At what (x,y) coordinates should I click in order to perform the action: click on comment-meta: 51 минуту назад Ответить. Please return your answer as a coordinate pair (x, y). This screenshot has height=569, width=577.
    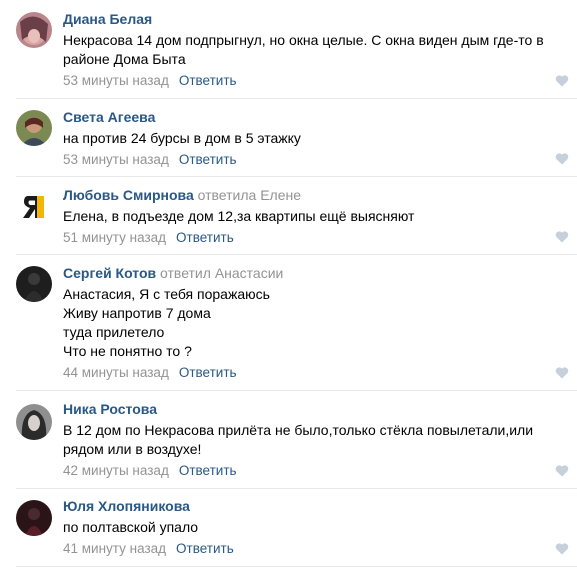
    Looking at the image, I should click on (310, 238).